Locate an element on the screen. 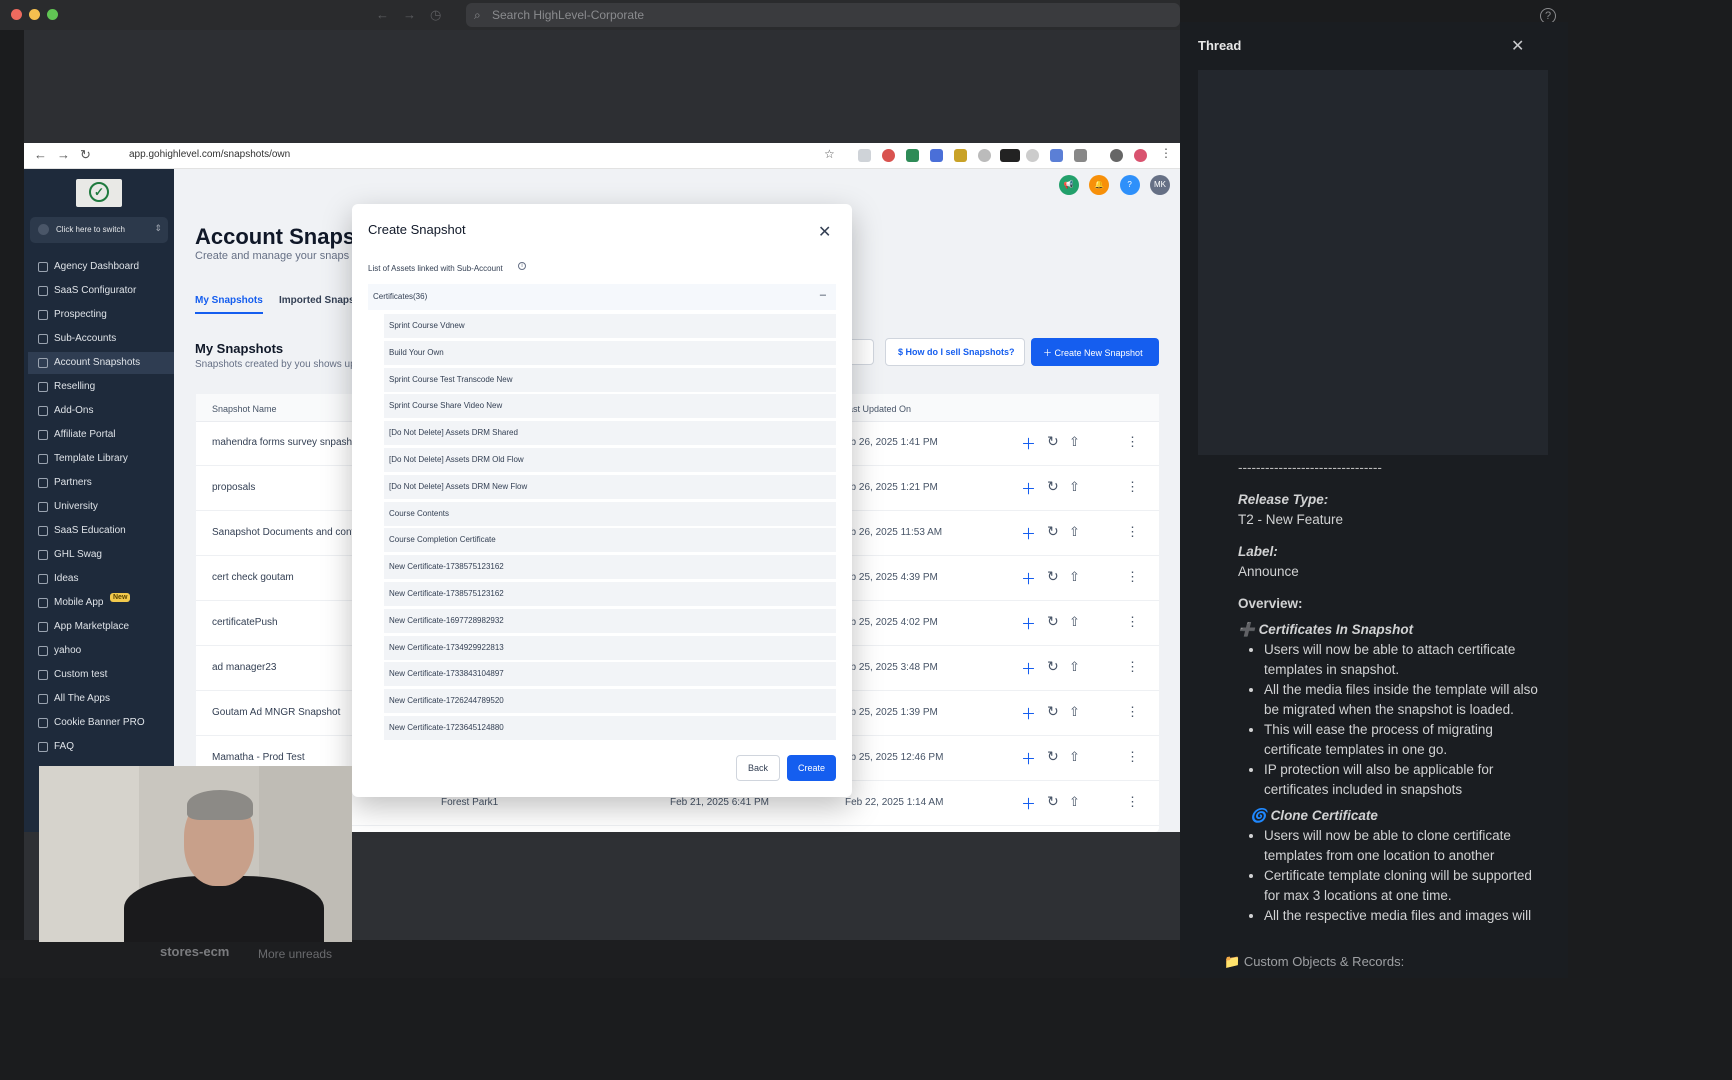 The width and height of the screenshot is (1732, 1080). list-item: [Do Not Delete] Assets DRM Shared is located at coordinates (610, 433).